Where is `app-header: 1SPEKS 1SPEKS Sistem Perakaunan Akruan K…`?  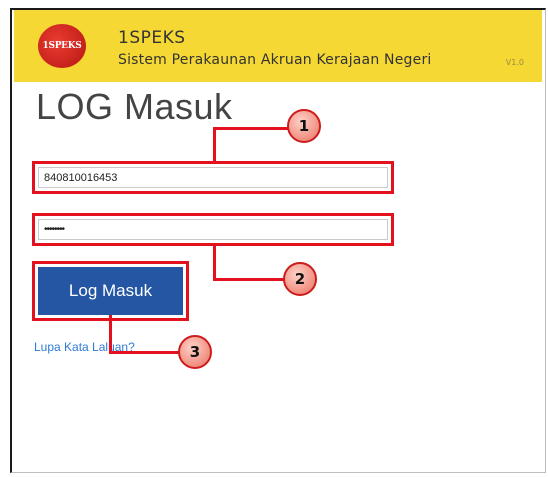
app-header: 1SPEKS 1SPEKS Sistem Perakaunan Akruan K… is located at coordinates (278, 46).